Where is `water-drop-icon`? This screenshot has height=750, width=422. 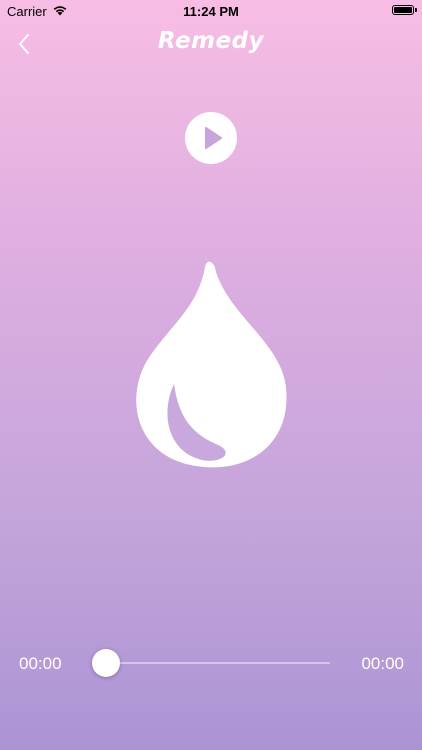
water-drop-icon is located at coordinates (211, 364).